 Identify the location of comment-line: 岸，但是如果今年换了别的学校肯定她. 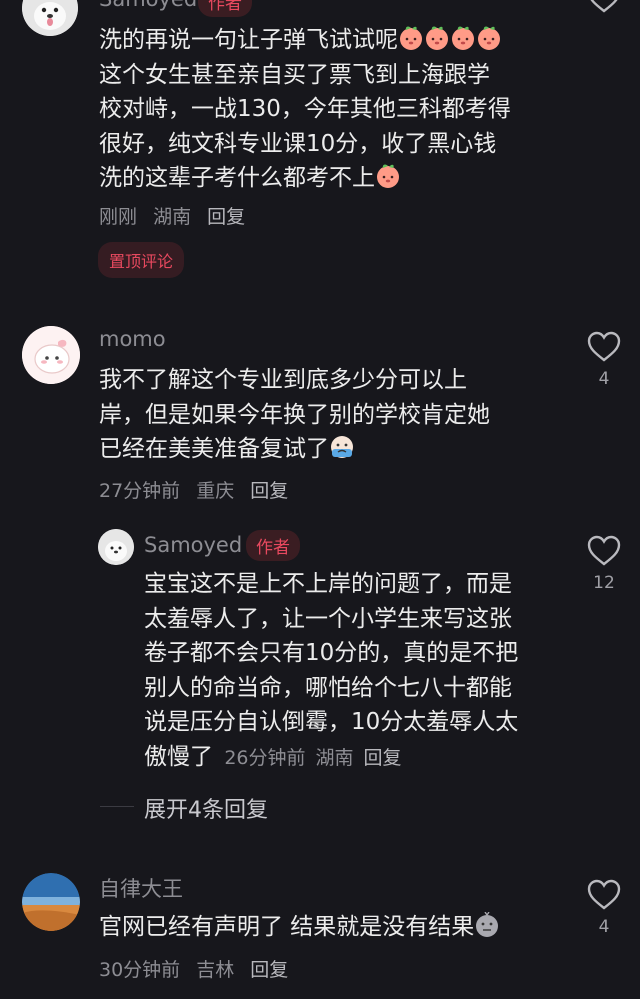
(294, 414).